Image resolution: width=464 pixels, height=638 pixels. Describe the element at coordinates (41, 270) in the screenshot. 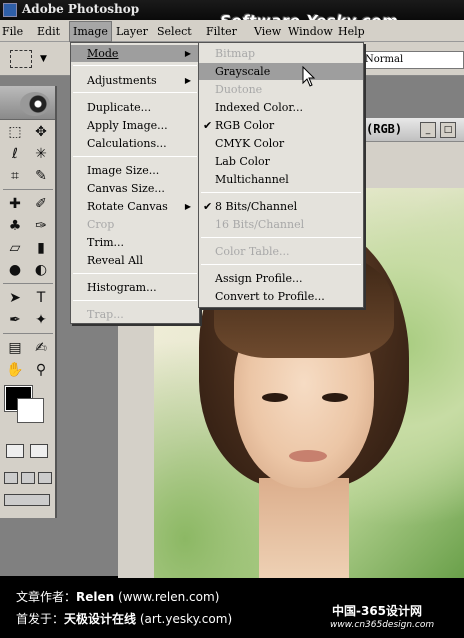

I see `dodge-icon: ◐` at that location.